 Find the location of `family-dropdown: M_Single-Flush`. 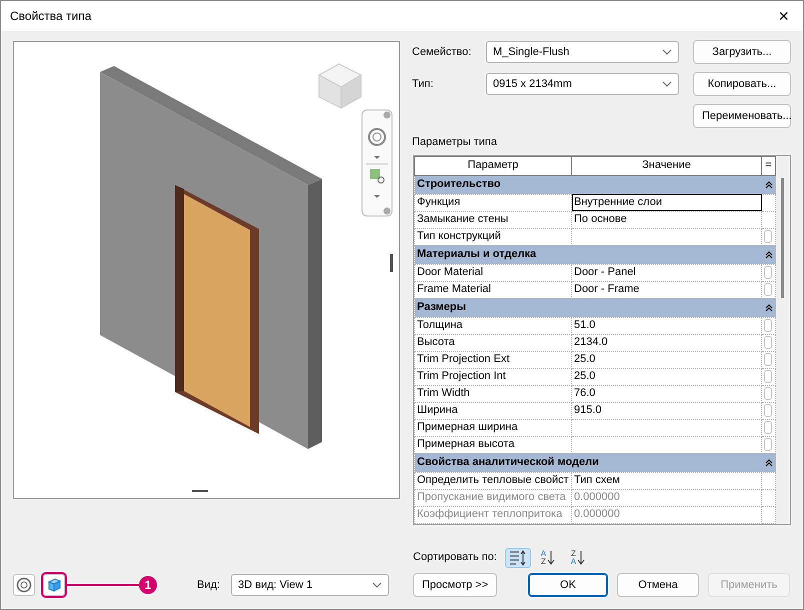

family-dropdown: M_Single-Flush is located at coordinates (582, 52).